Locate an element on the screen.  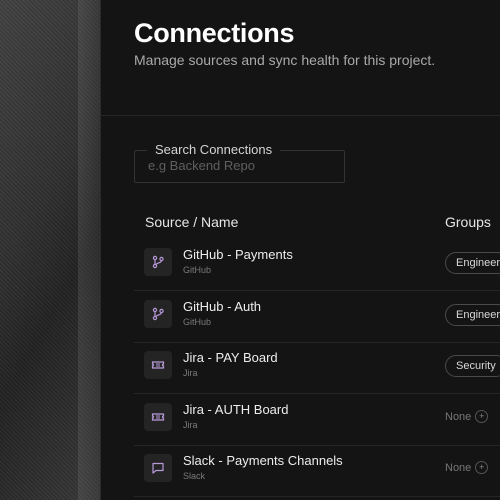
table-row: Slack - Payments Channels Slack None + is located at coordinates (317, 470).